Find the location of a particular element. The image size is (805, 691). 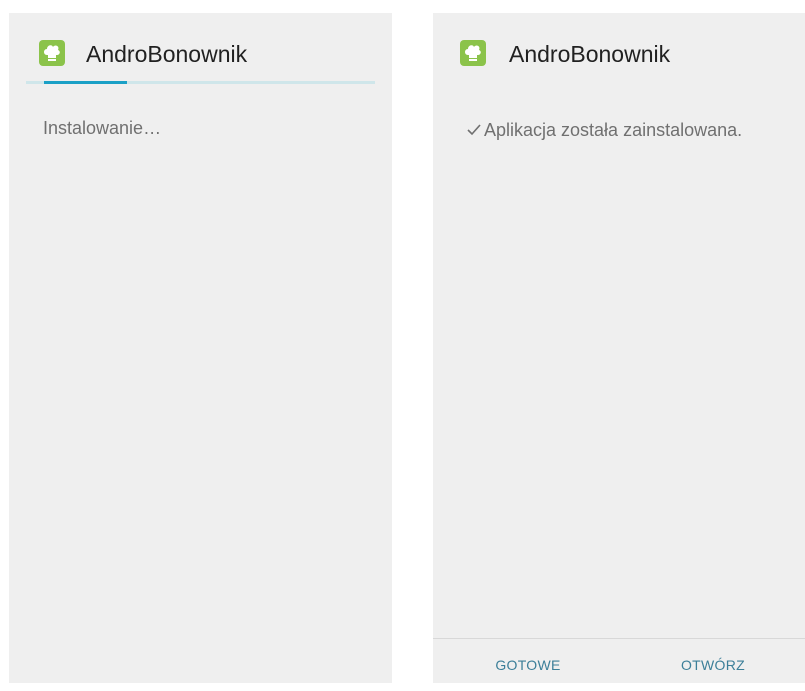

install-complete-text: Aplikacja została zainstalowana. is located at coordinates (613, 130).